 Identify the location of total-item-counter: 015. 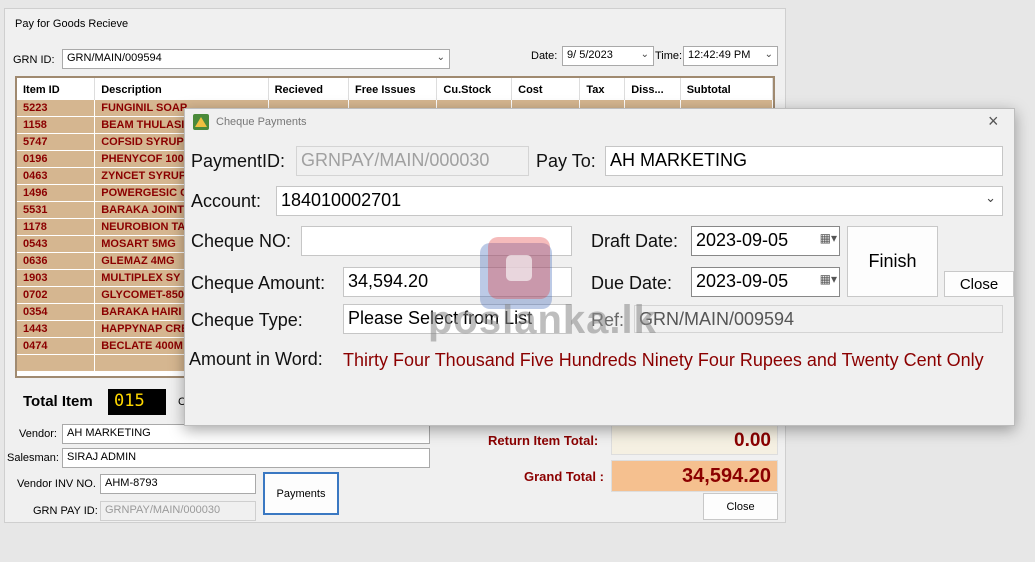
(137, 402).